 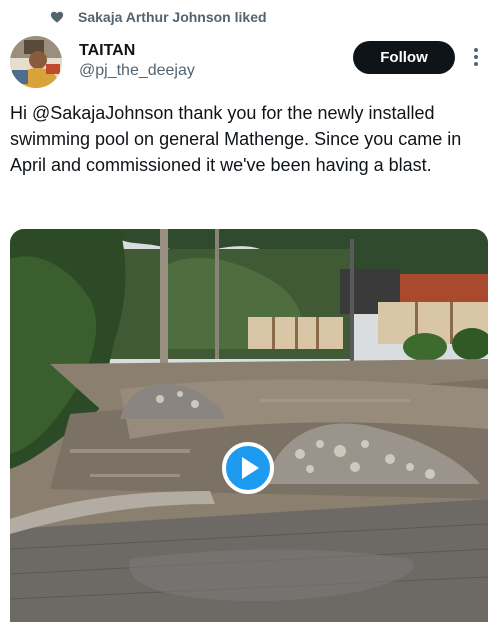 What do you see at coordinates (404, 57) in the screenshot?
I see `follow-button: Follow` at bounding box center [404, 57].